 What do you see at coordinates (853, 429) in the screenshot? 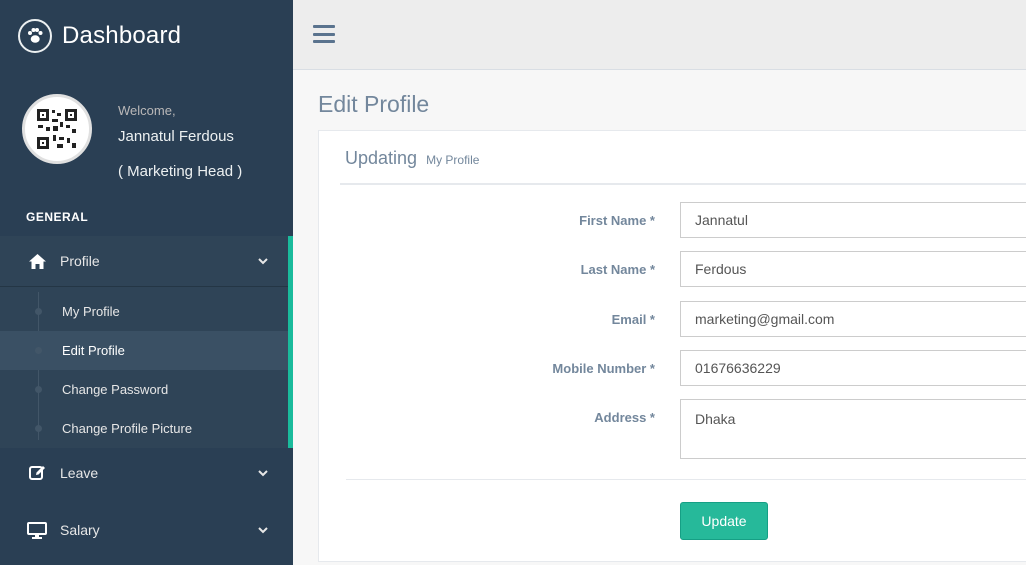
I see `address-field: Dhaka` at bounding box center [853, 429].